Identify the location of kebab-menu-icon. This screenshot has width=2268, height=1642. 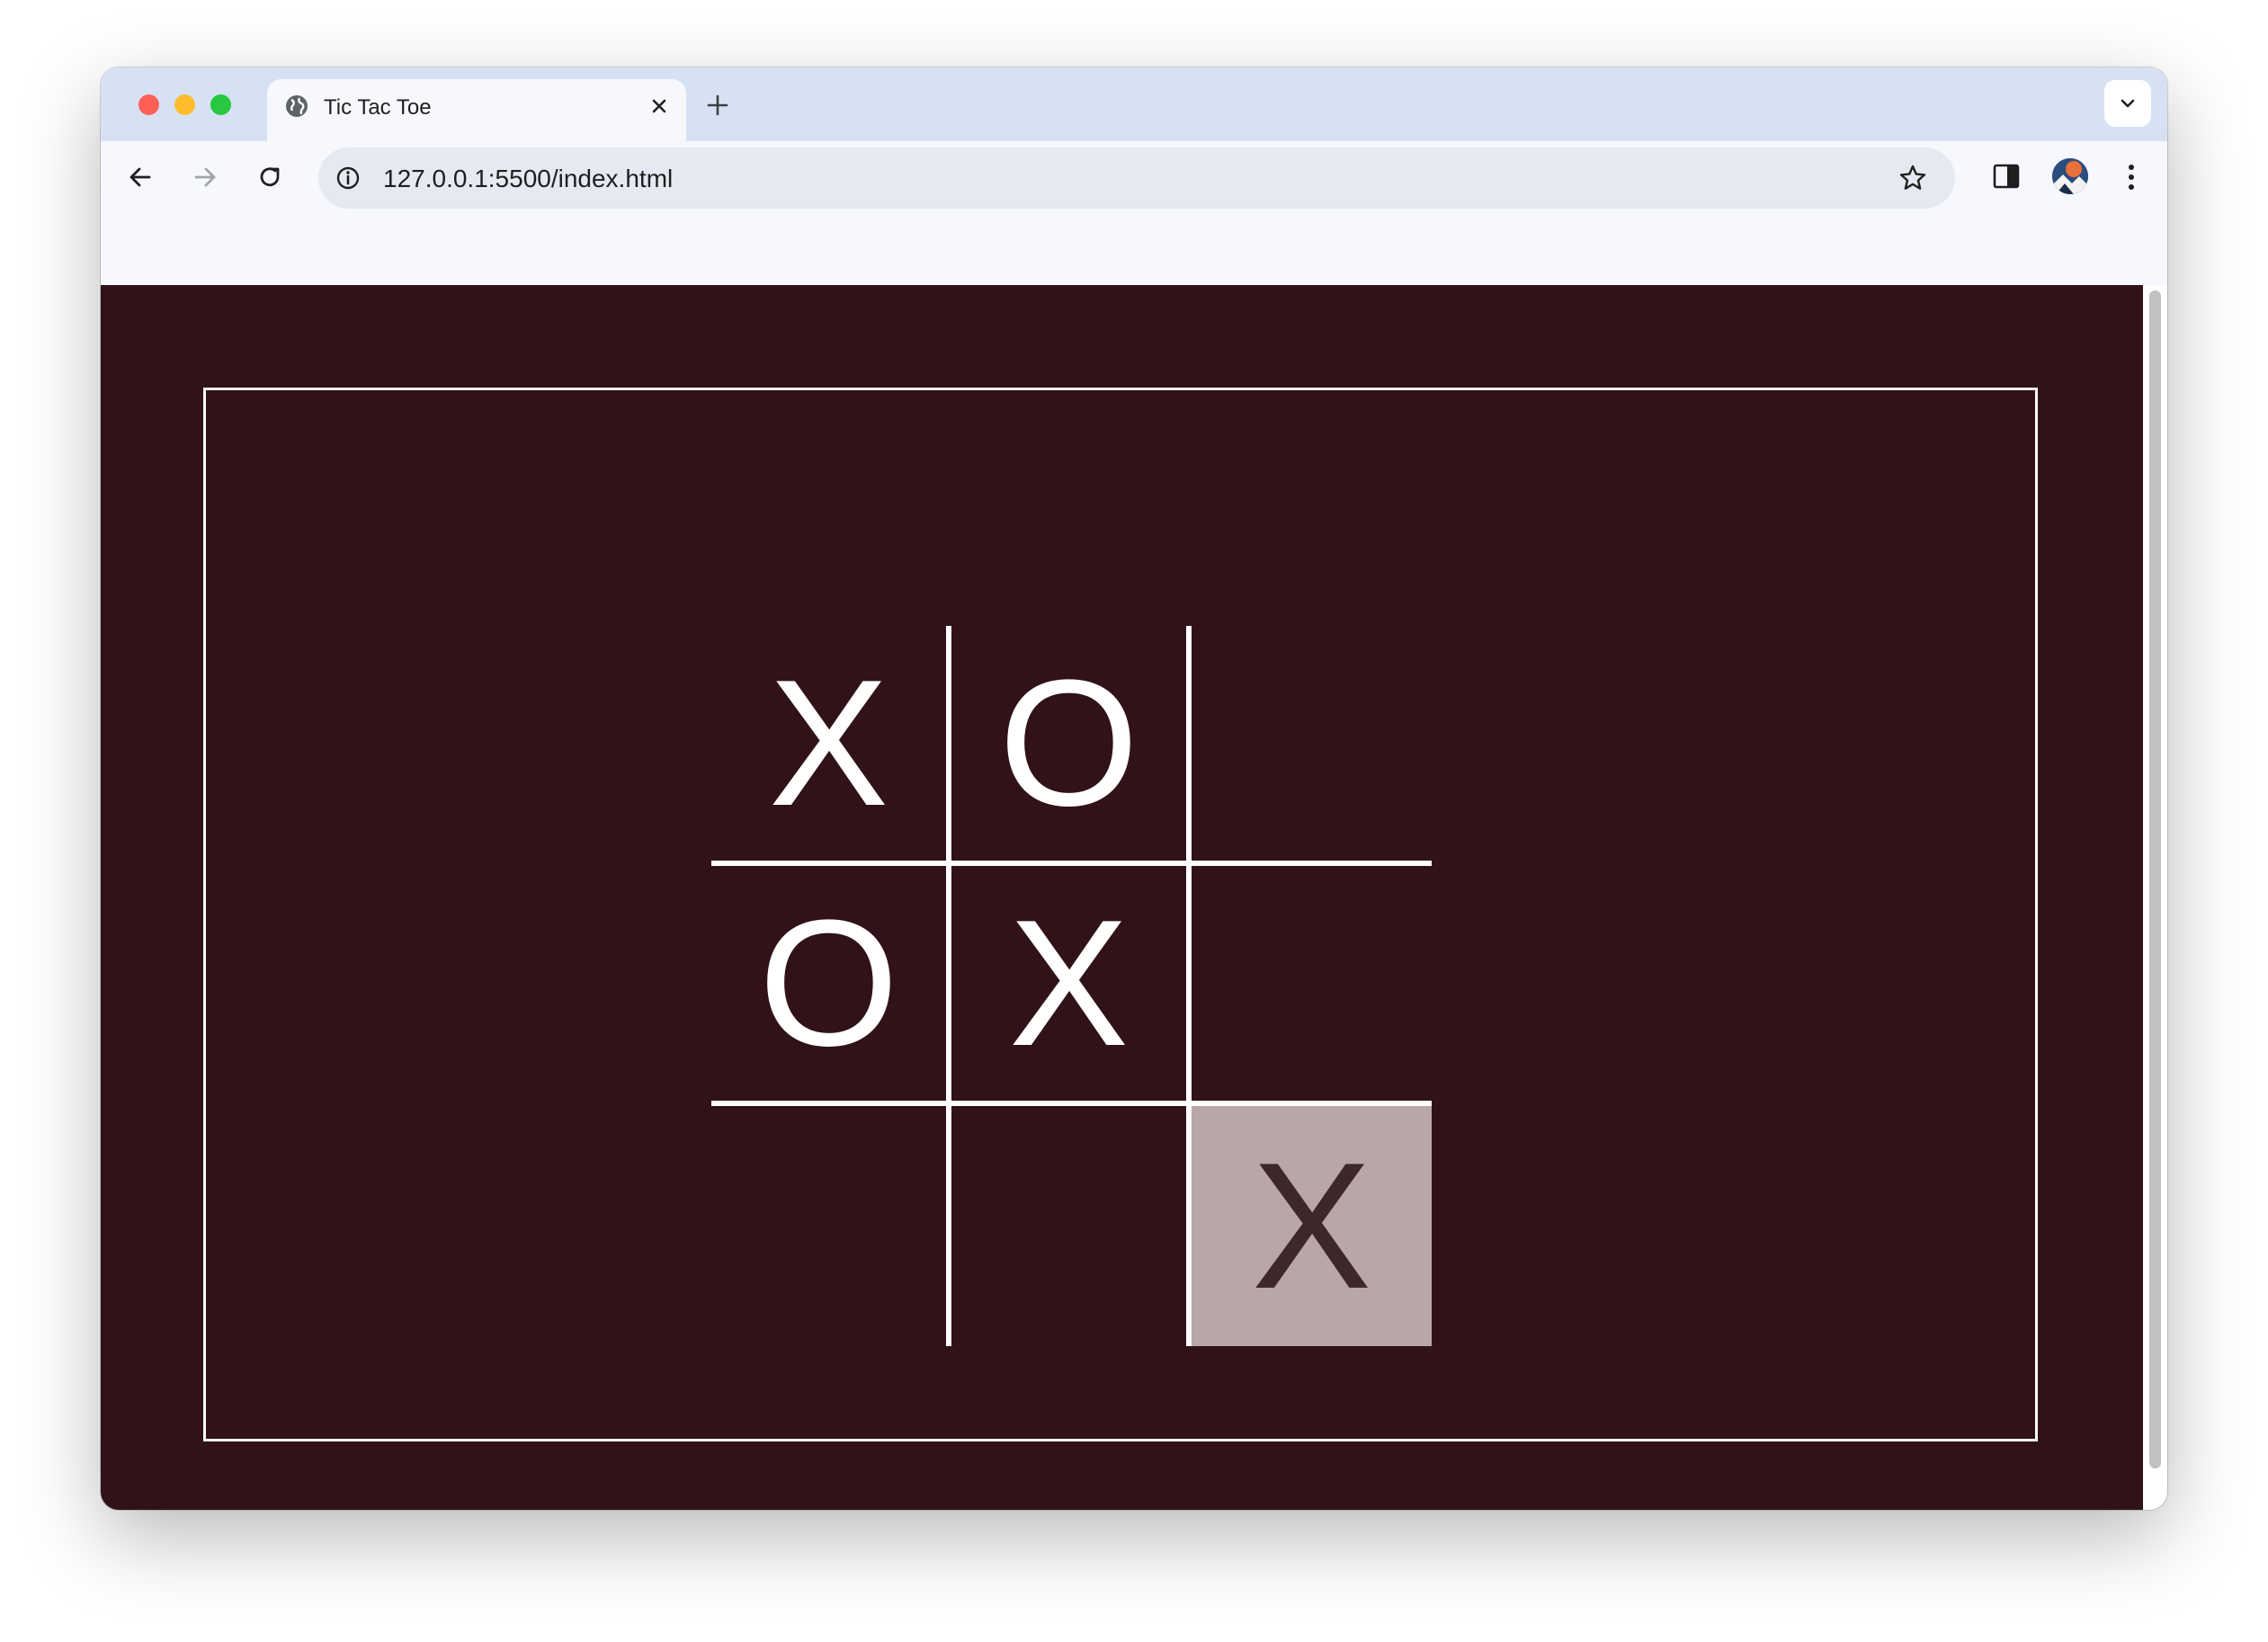
(2131, 177).